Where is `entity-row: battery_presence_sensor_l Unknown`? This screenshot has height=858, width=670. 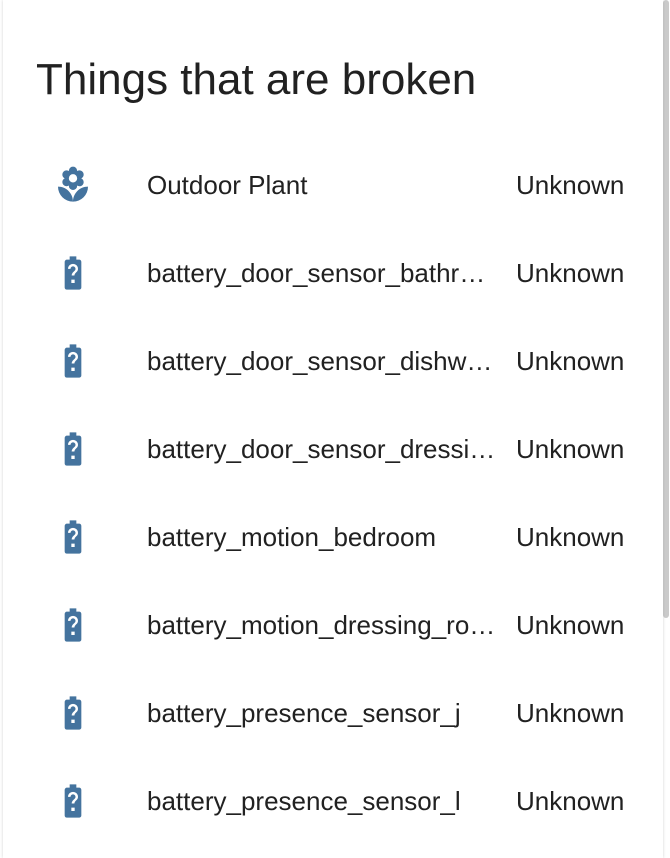
entity-row: battery_presence_sensor_l Unknown is located at coordinates (333, 801).